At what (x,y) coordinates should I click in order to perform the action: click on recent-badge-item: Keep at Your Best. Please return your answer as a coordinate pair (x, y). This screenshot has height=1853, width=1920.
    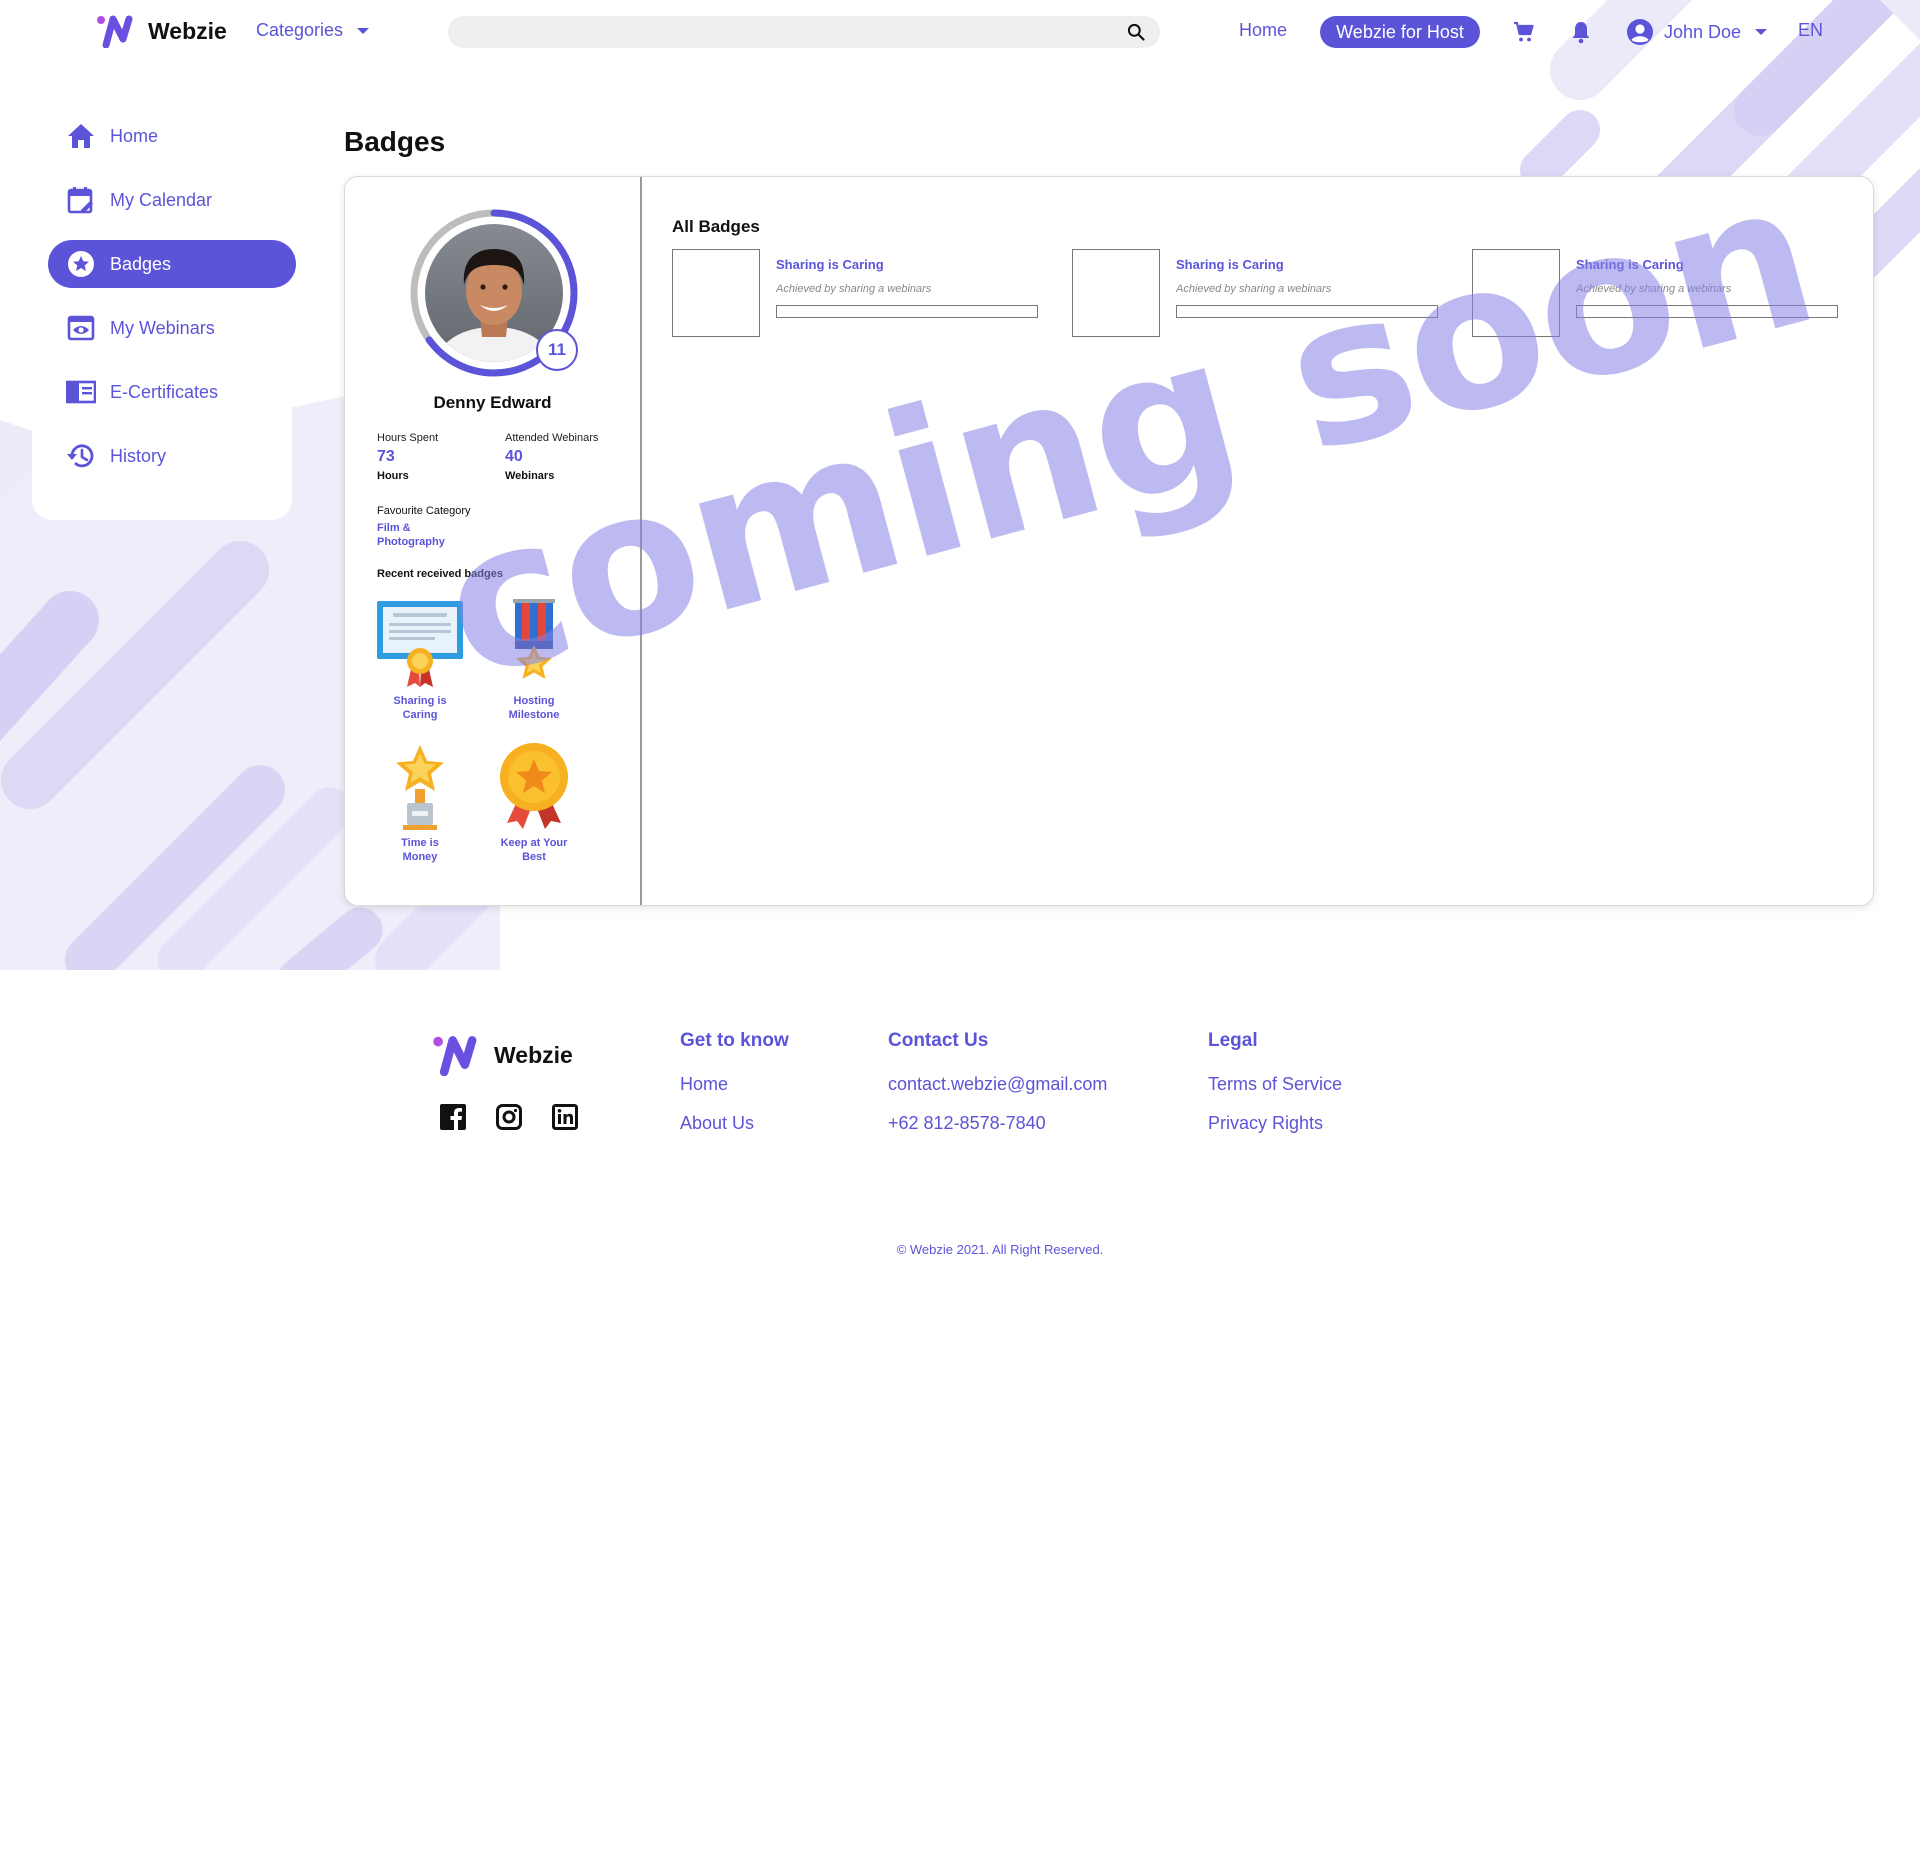
    Looking at the image, I should click on (534, 802).